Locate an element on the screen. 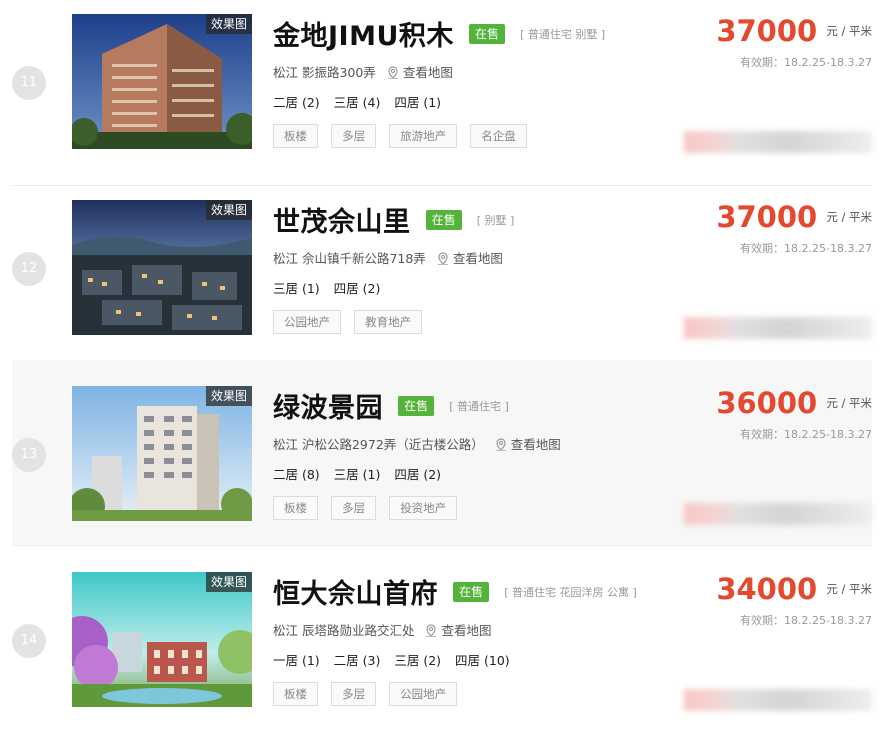 The width and height of the screenshot is (892, 744). address-text: 松江 影振路300弄 is located at coordinates (324, 72).